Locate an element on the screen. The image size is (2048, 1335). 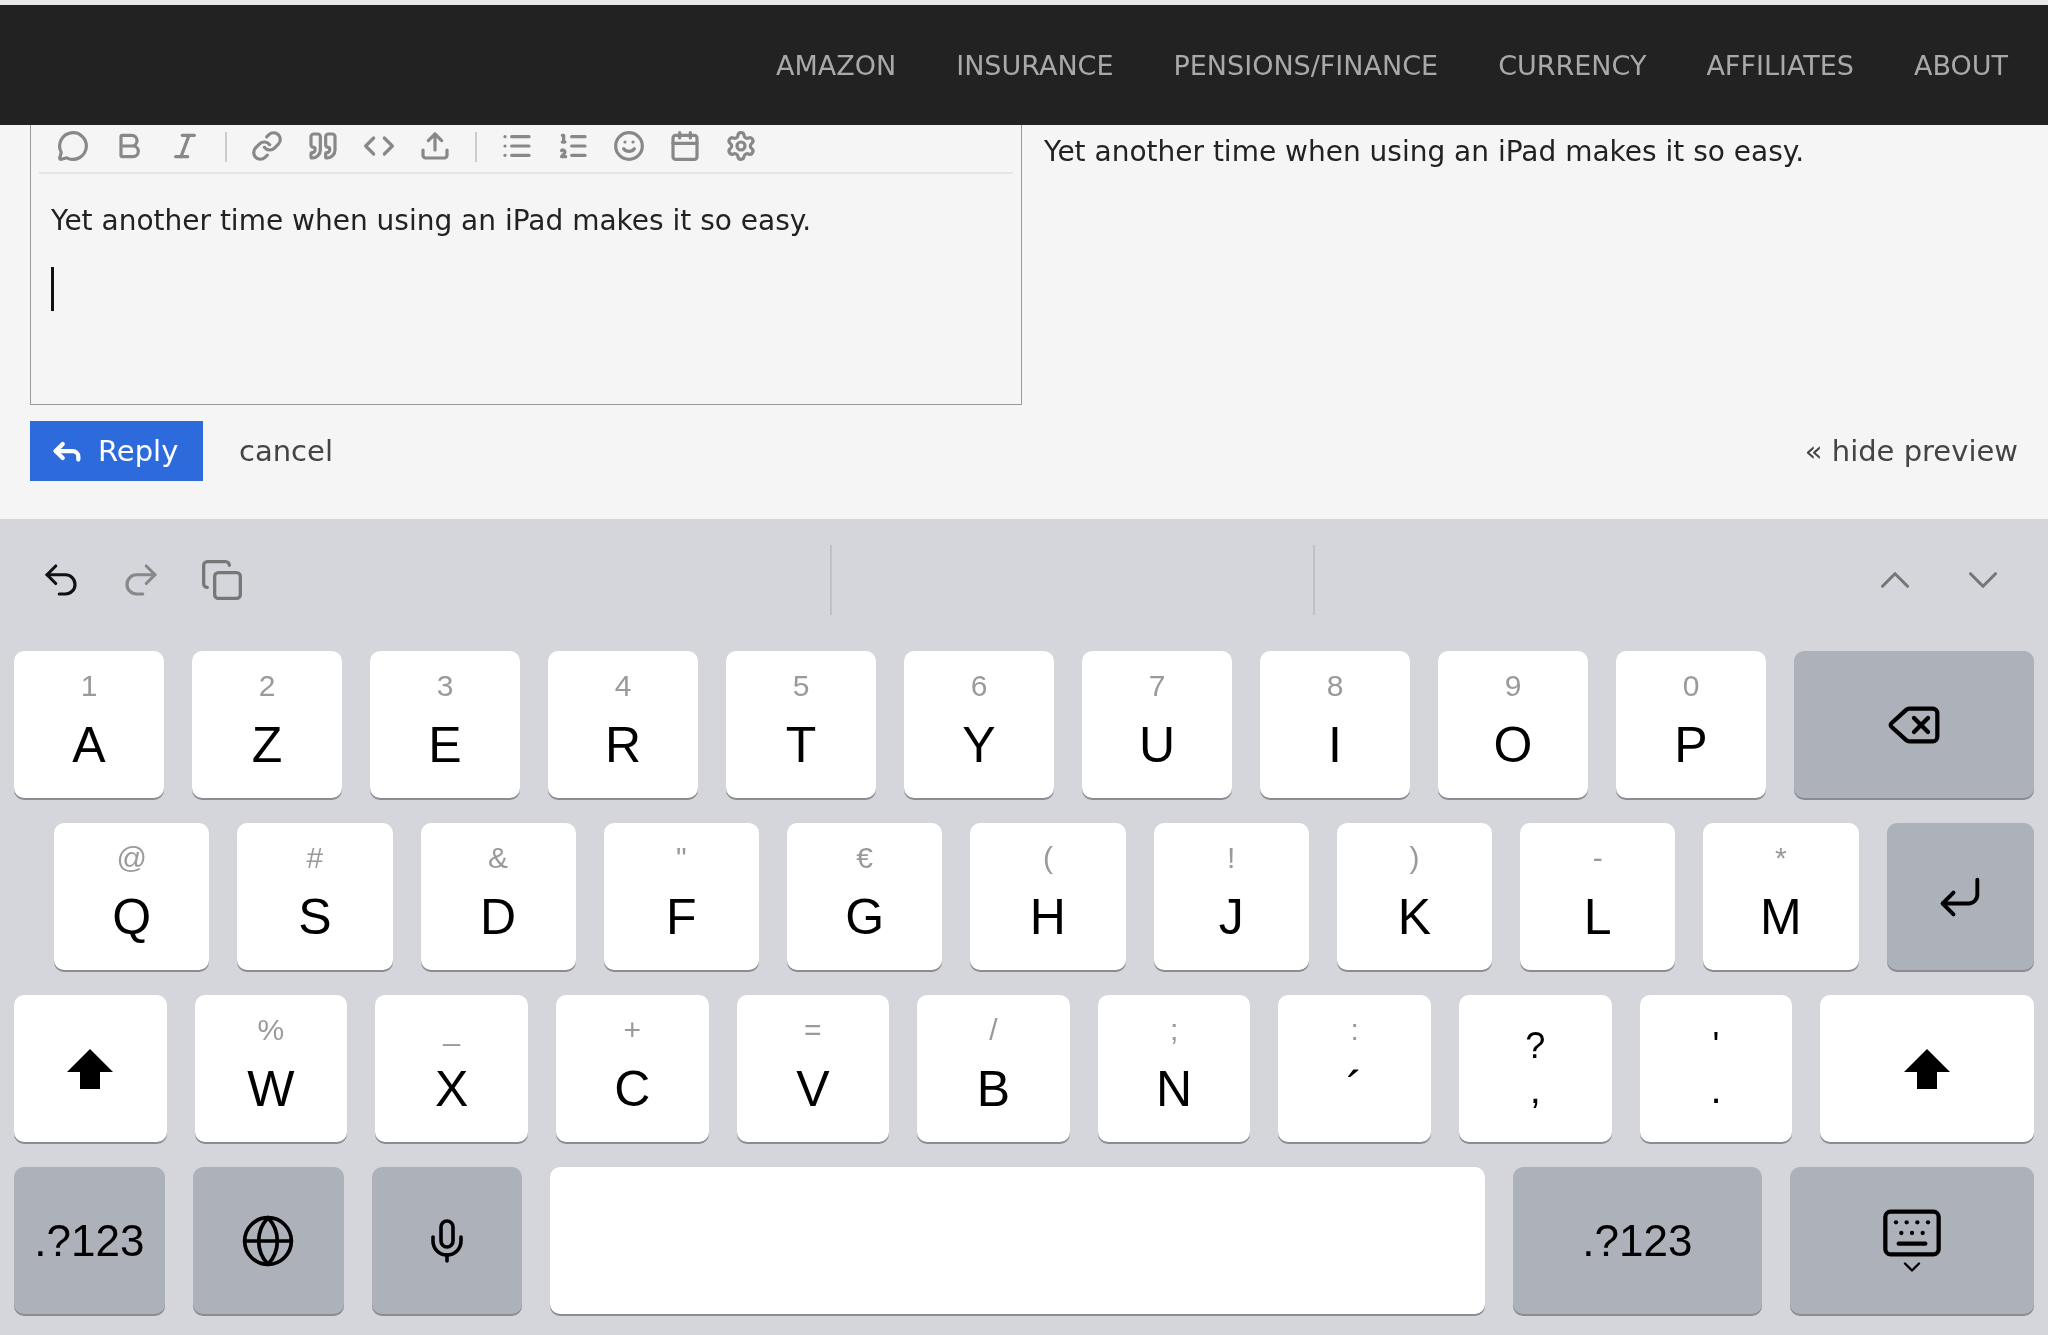
key: # S is located at coordinates (315, 896).